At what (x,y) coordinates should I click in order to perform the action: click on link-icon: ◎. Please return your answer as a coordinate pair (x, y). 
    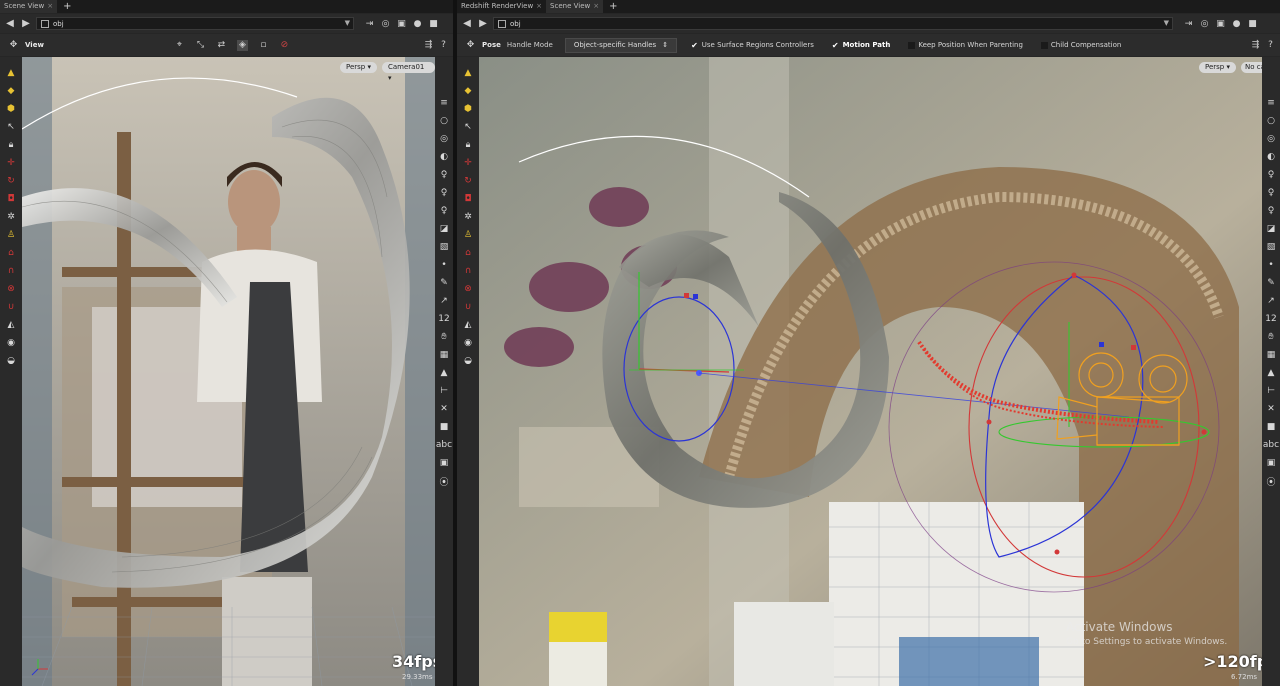
    Looking at the image, I should click on (385, 23).